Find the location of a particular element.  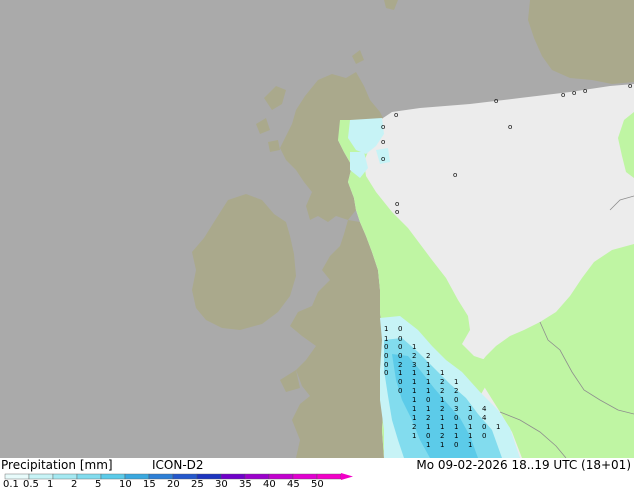

legend-tick-label: 45 is located at coordinates (293, 484).